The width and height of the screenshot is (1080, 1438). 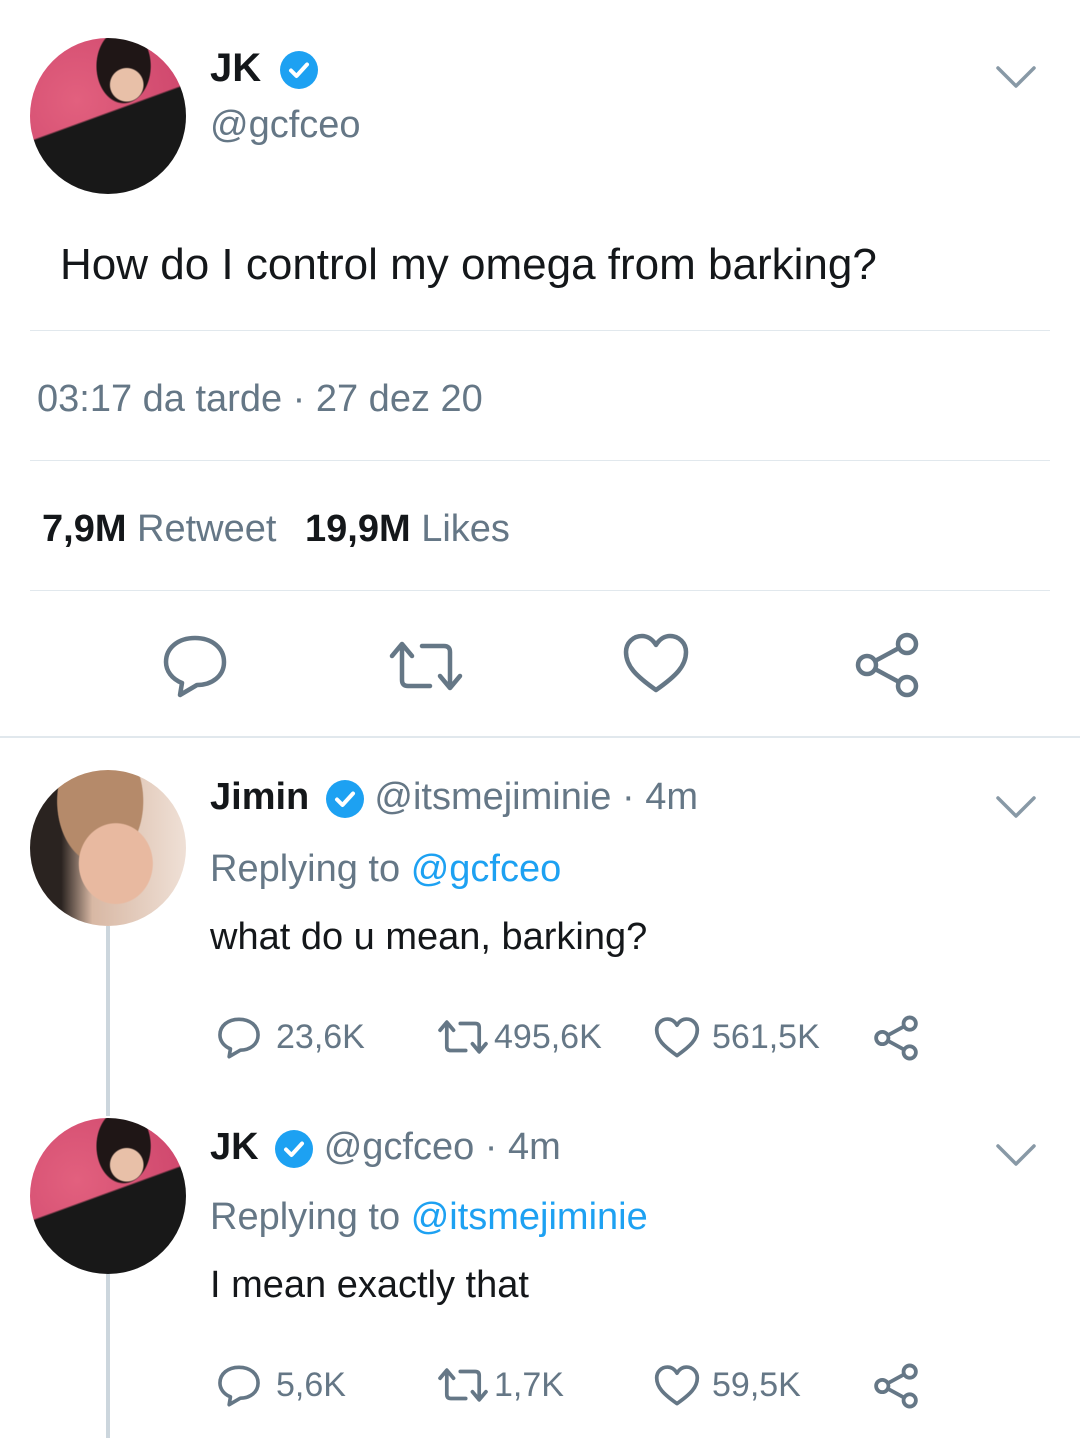 What do you see at coordinates (529, 1385) in the screenshot?
I see `retweet-count: 1,7K` at bounding box center [529, 1385].